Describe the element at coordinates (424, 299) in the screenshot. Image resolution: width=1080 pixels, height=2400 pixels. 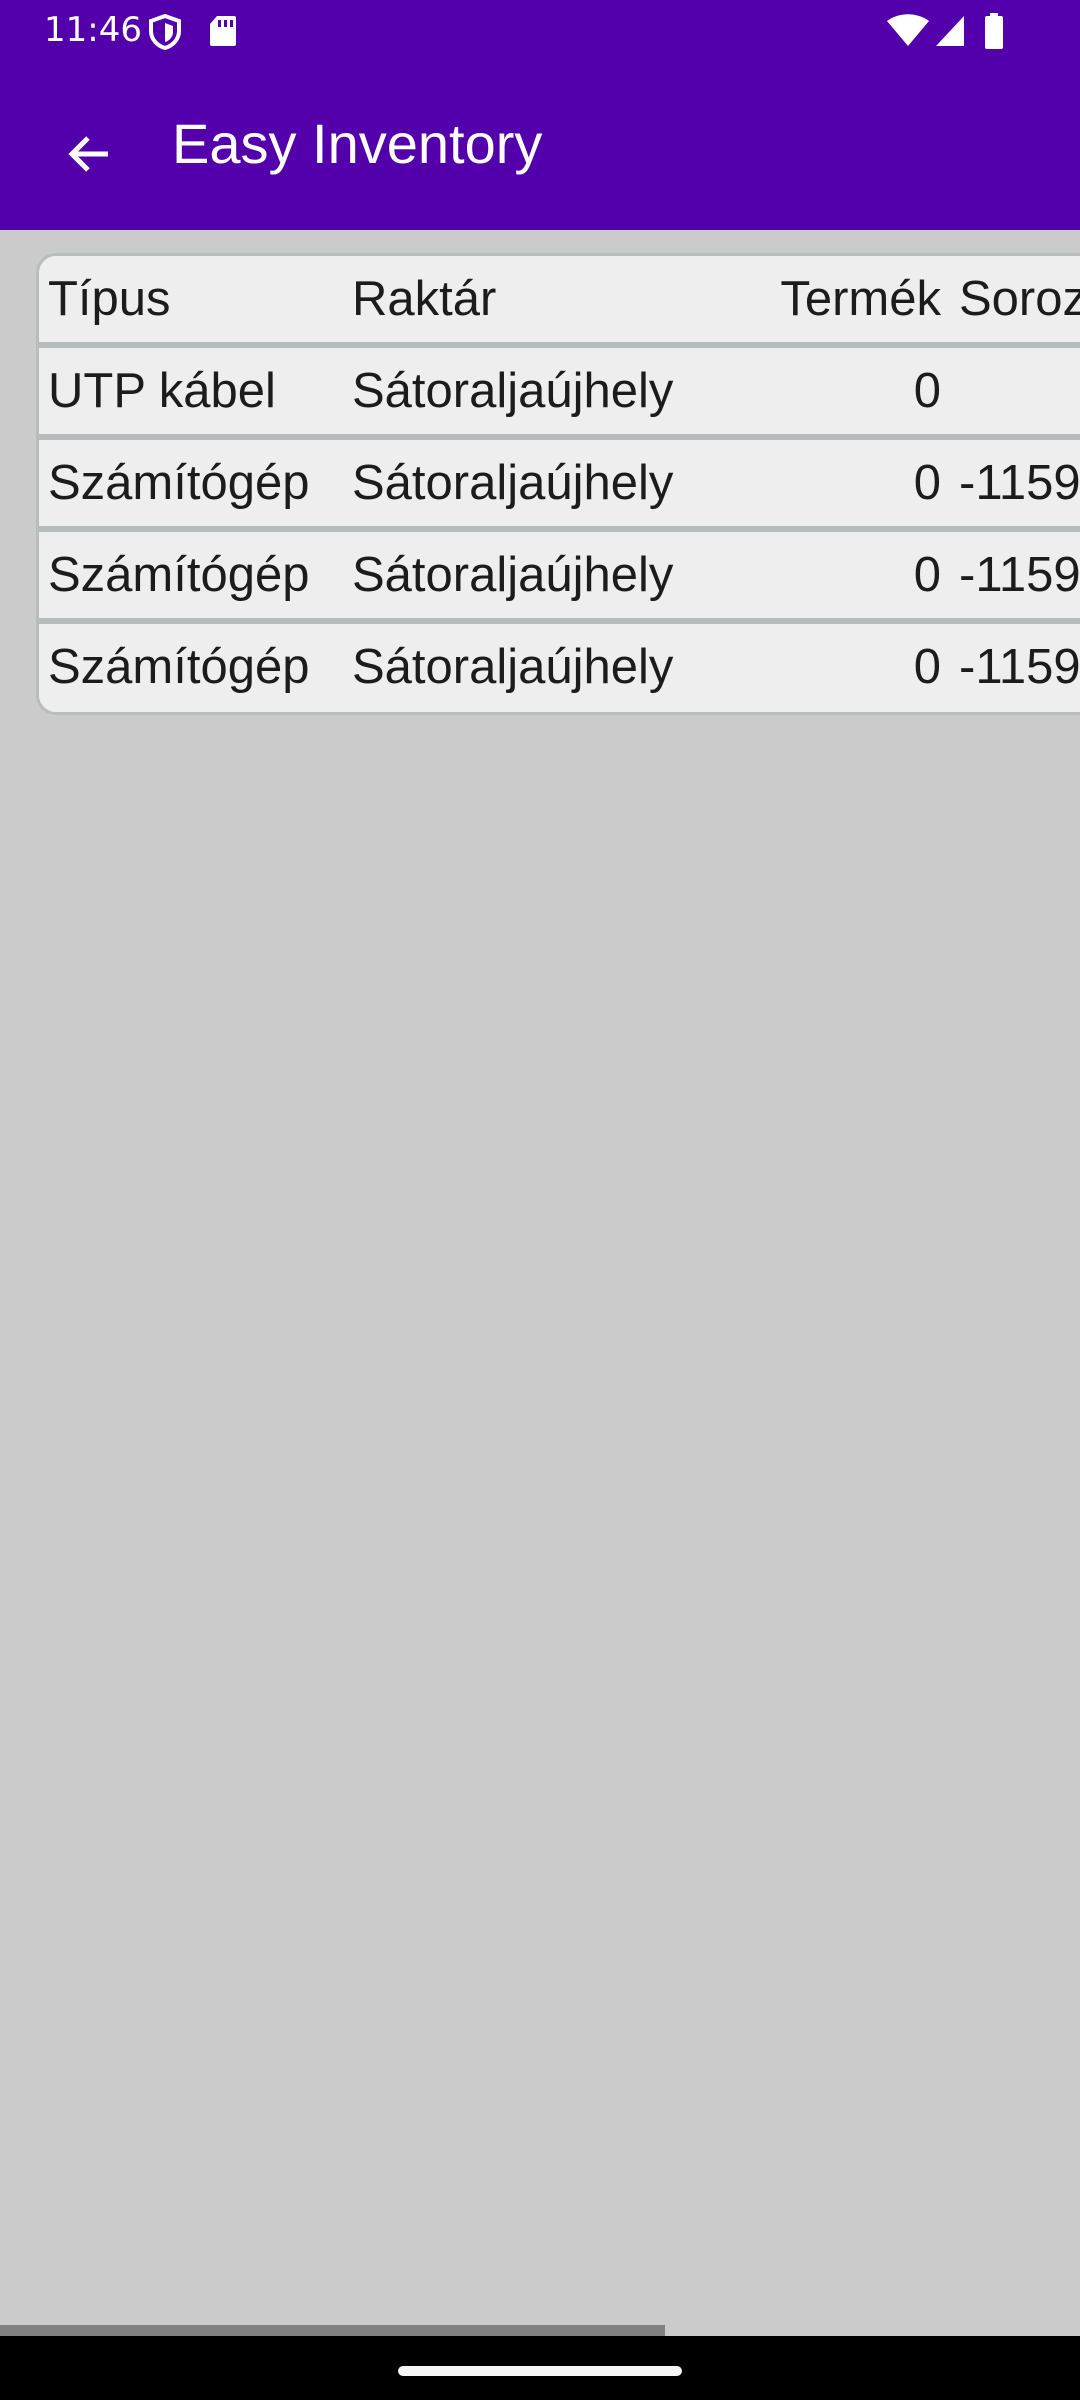
I see `header-warehouse: Raktár` at that location.